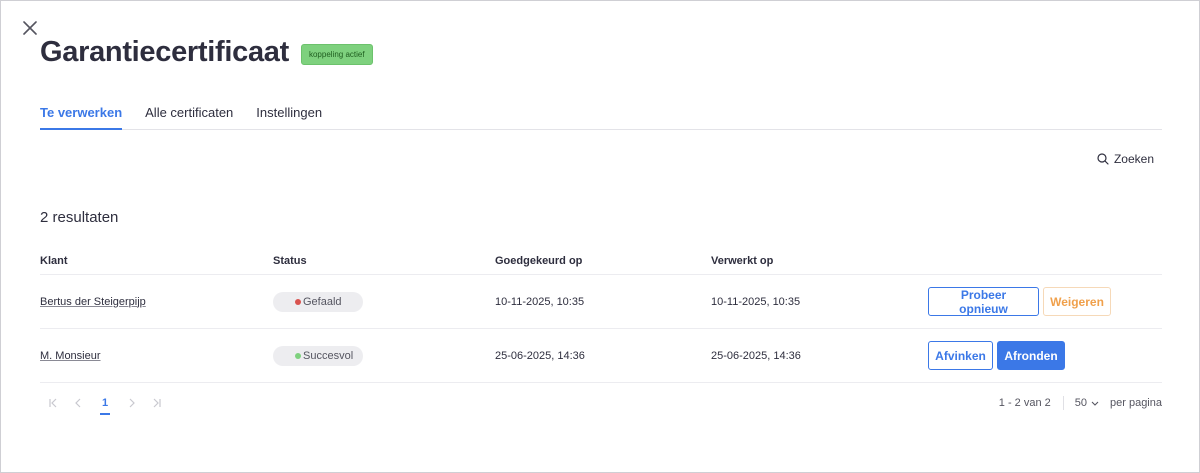 The image size is (1200, 473). What do you see at coordinates (189, 115) in the screenshot?
I see `tab-alle-certificaten: Alle certificaten` at bounding box center [189, 115].